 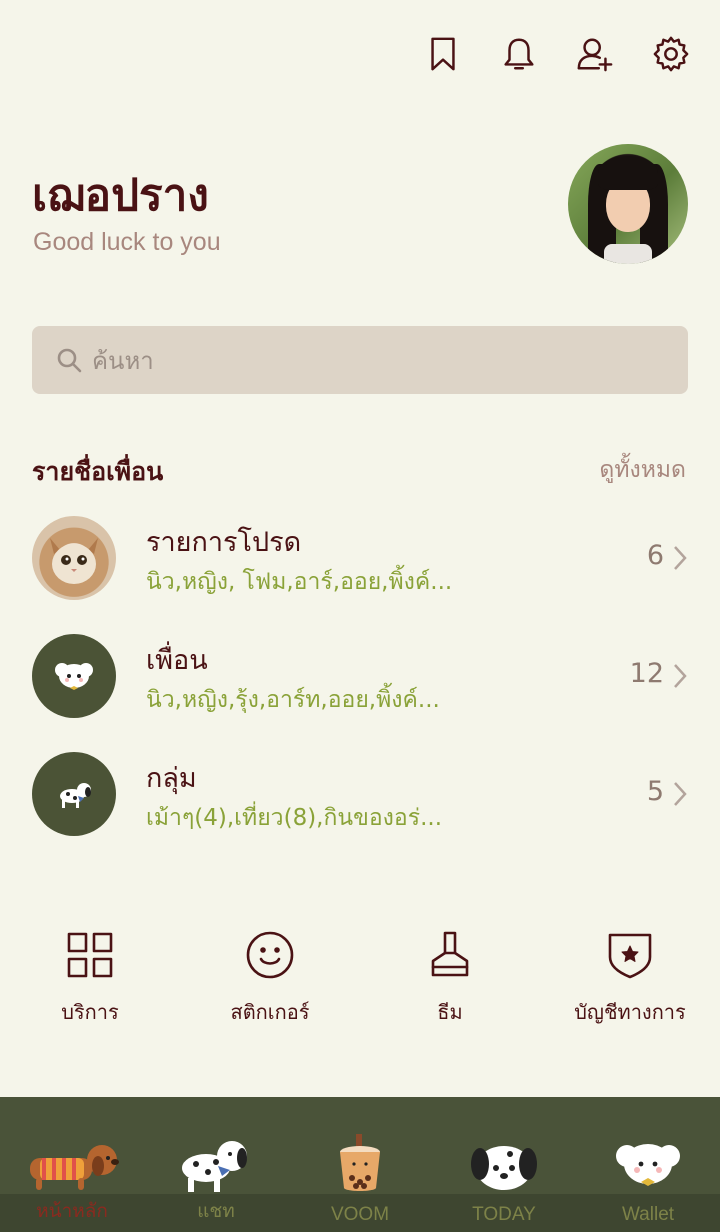 I want to click on service-services-label: บริการ, so click(x=90, y=1012).